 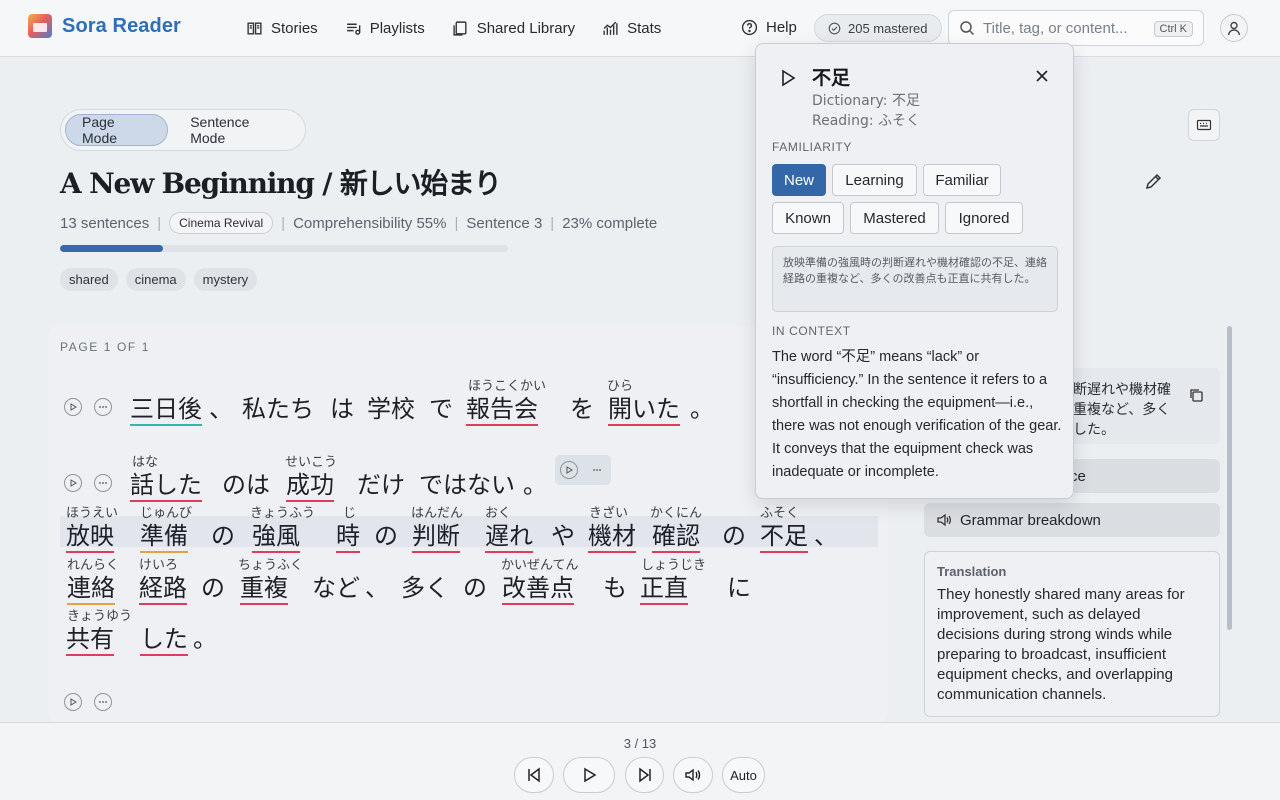 I want to click on word-token: のは, so click(x=246, y=482).